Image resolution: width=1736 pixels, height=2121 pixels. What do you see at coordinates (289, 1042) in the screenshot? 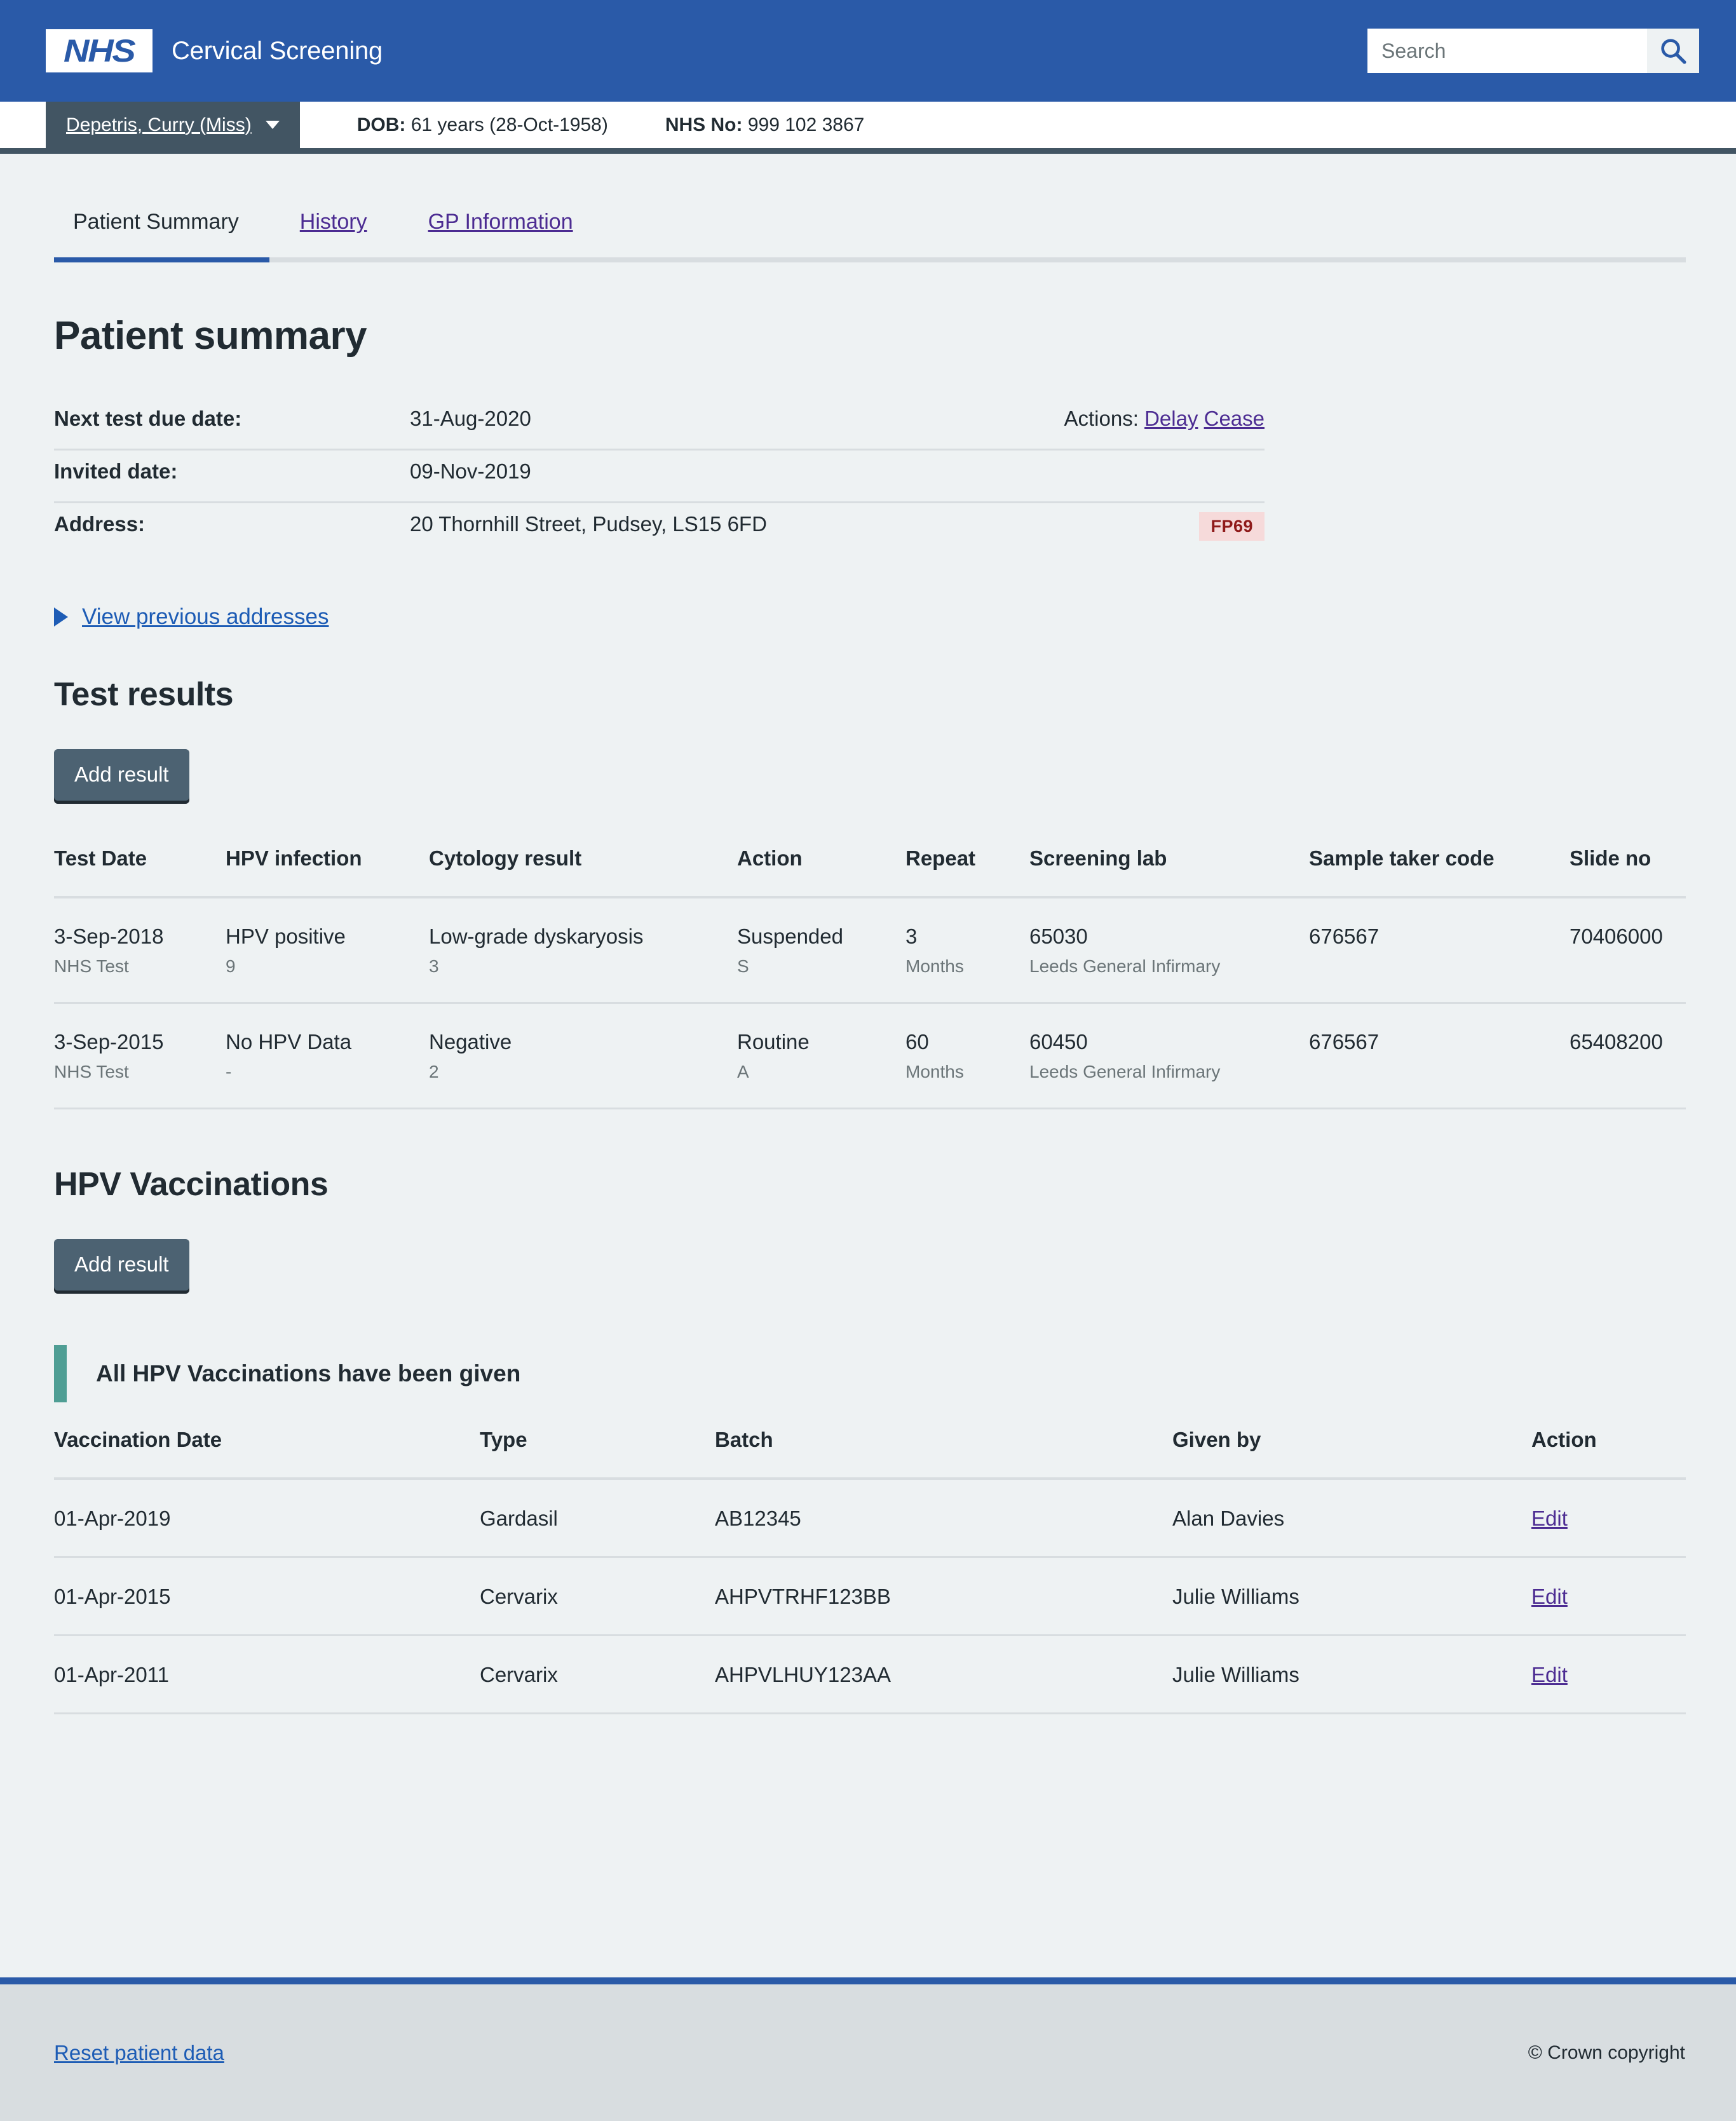
I see `cell-main: No HPV Data` at bounding box center [289, 1042].